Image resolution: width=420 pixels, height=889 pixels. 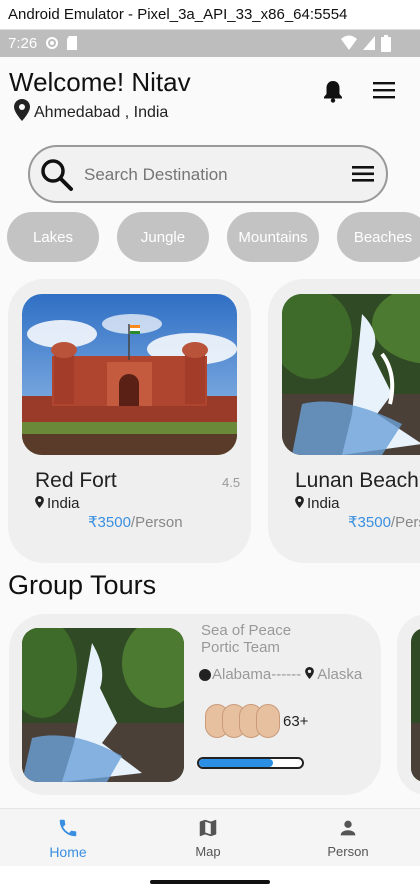 I want to click on chip-beaches: Beaches, so click(x=378, y=237).